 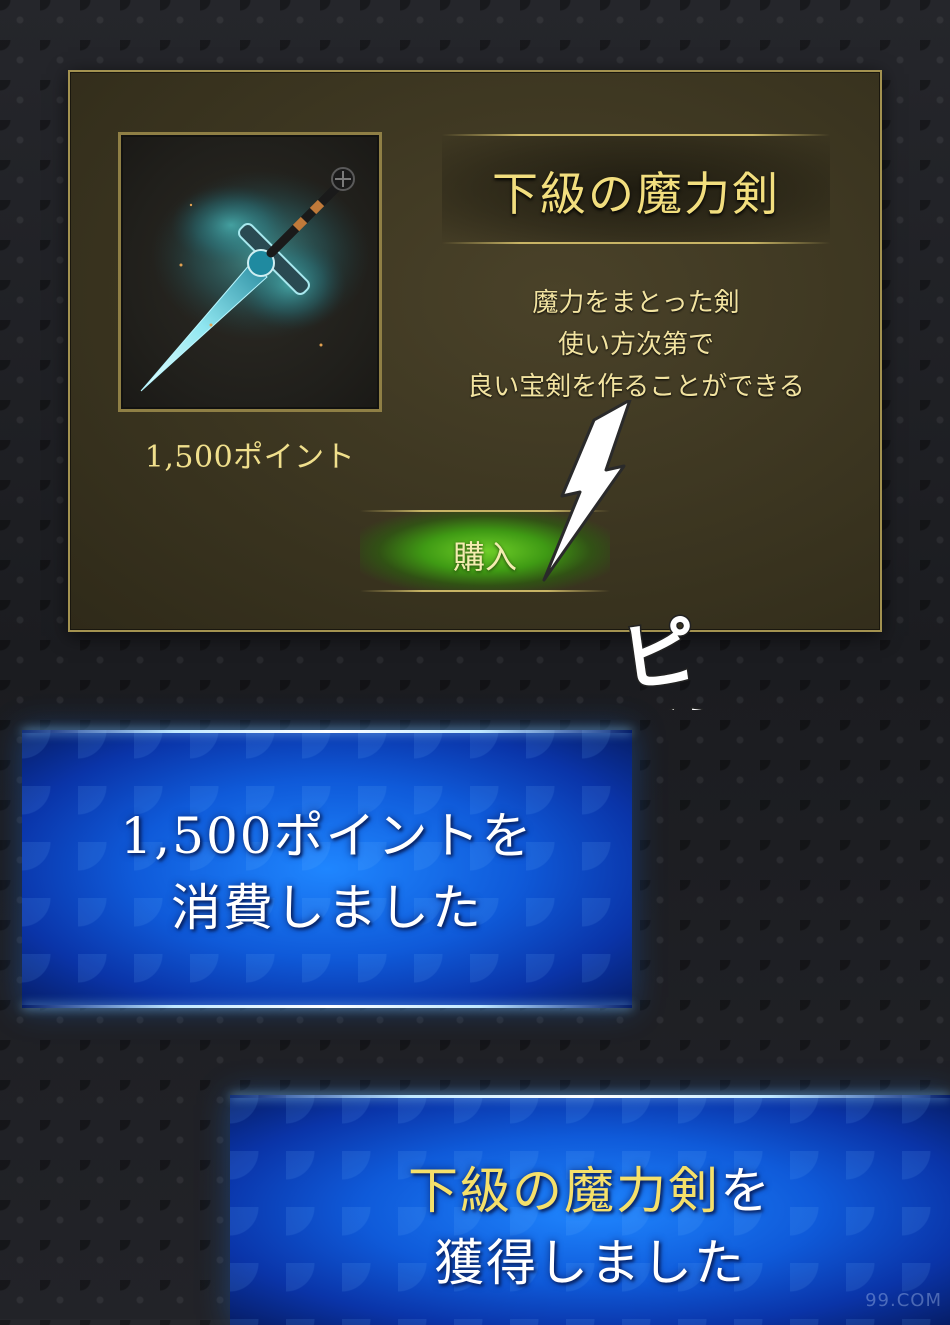 I want to click on buy-button-label: 購入, so click(x=484, y=557).